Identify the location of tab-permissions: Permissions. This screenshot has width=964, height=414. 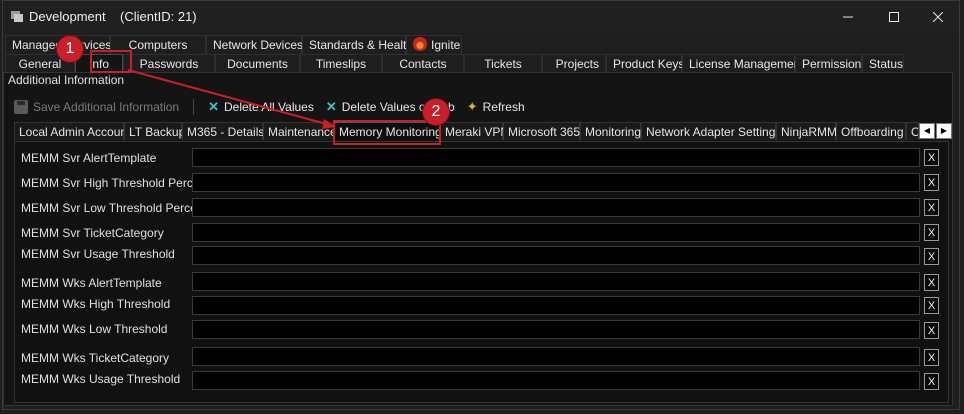
(831, 63).